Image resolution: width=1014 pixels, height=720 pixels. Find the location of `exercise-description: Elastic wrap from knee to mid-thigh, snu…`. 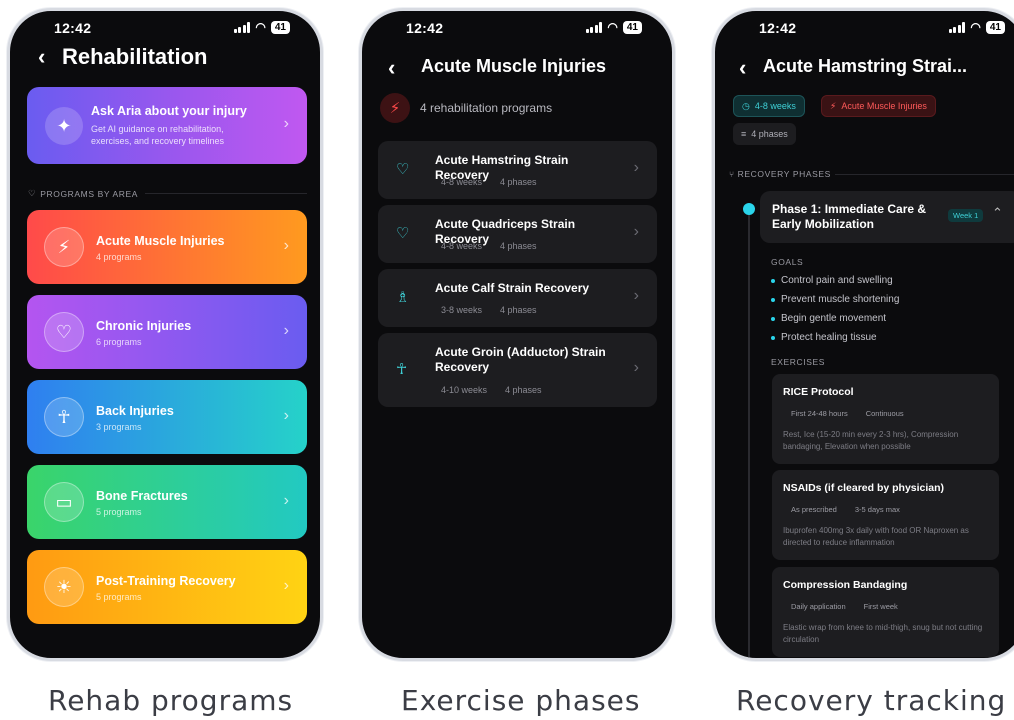

exercise-description: Elastic wrap from knee to mid-thigh, snu… is located at coordinates (883, 633).